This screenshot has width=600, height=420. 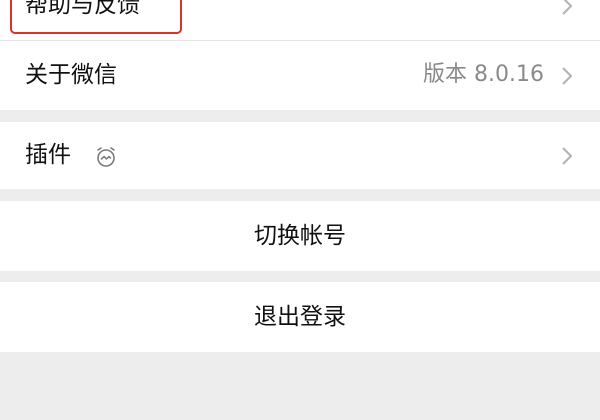 What do you see at coordinates (300, 20) in the screenshot?
I see `help-feedback-row: 帮助与反馈` at bounding box center [300, 20].